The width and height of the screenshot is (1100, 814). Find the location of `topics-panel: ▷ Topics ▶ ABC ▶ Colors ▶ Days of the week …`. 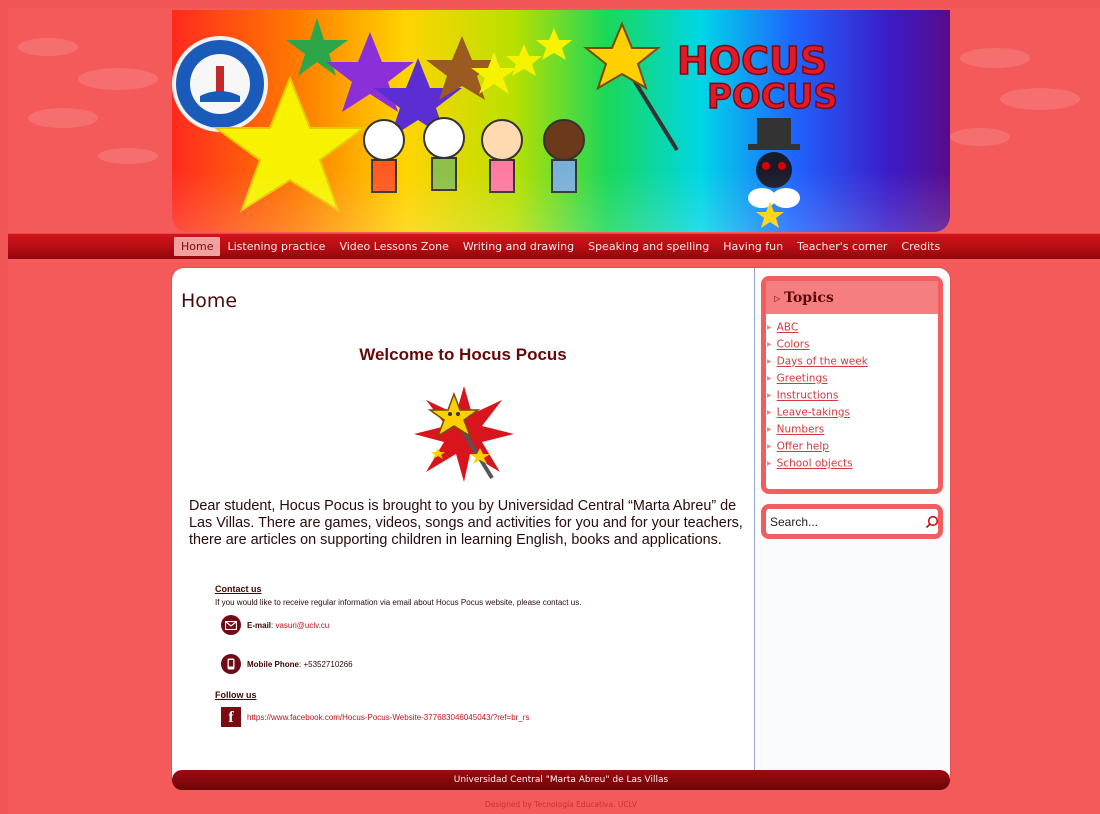

topics-panel: ▷ Topics ▶ ABC ▶ Colors ▶ Days of the week … is located at coordinates (852, 385).